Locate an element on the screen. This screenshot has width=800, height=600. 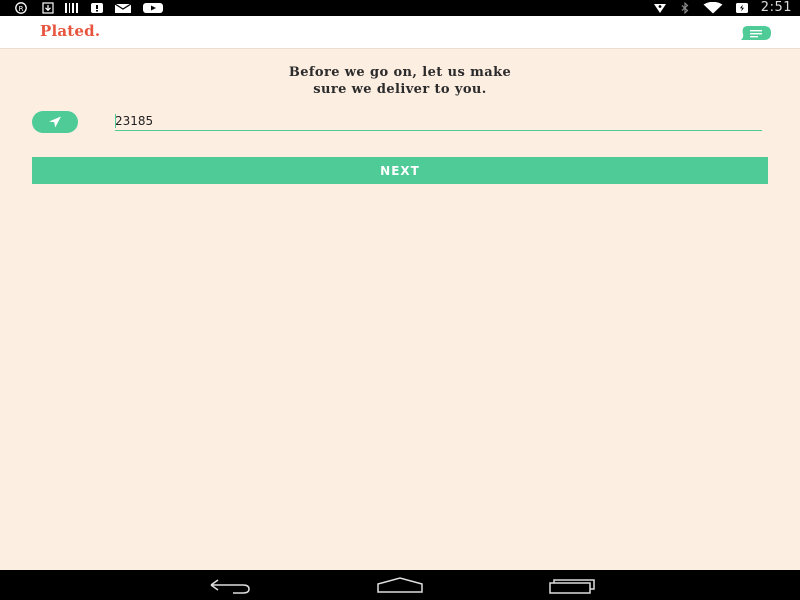
wifi-icon is located at coordinates (713, 8).